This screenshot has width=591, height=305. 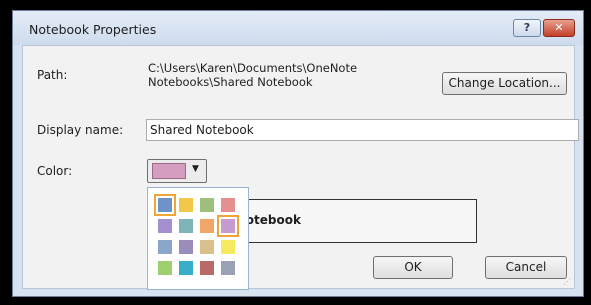 What do you see at coordinates (362, 130) in the screenshot?
I see `display-name-input: Shared Notebook` at bounding box center [362, 130].